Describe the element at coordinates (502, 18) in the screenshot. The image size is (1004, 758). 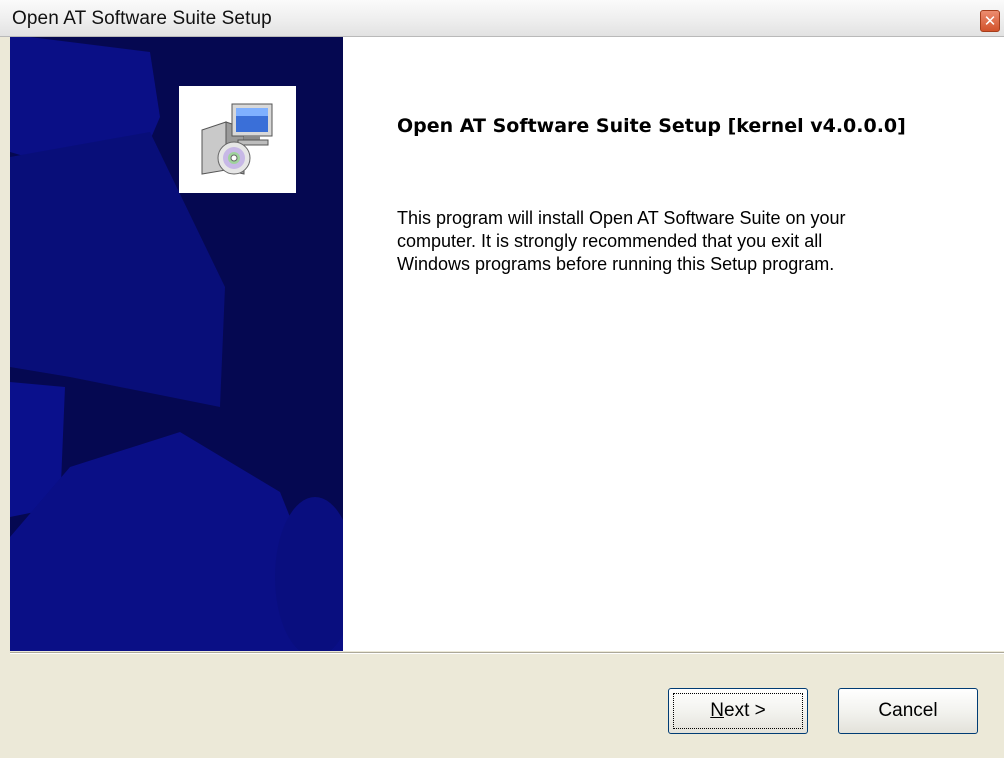
I see `title-bar: Open AT Software Suite Setup ✕` at that location.